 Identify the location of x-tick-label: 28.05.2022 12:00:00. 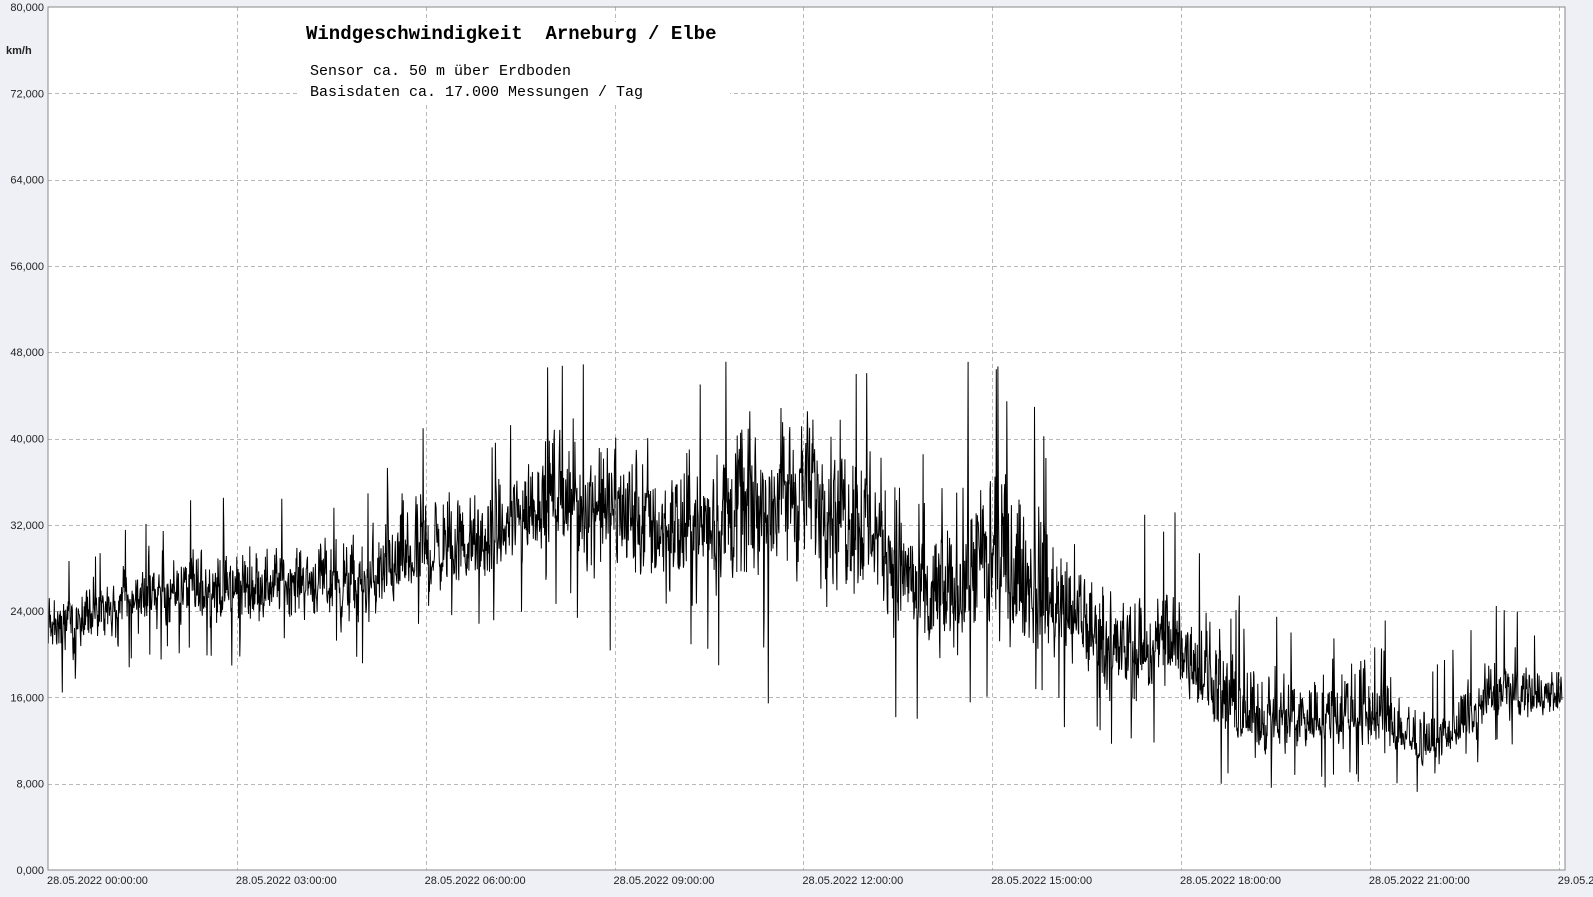
(852, 881).